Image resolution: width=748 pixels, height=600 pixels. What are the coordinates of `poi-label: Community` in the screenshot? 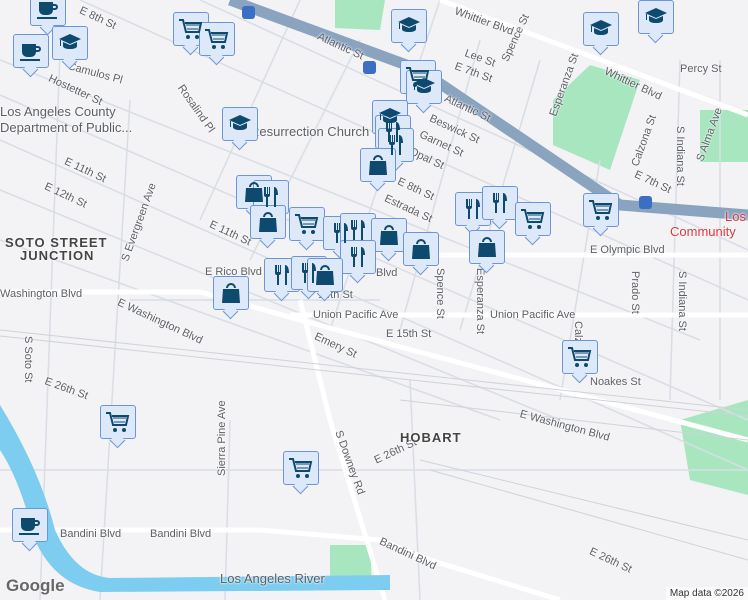 It's located at (703, 231).